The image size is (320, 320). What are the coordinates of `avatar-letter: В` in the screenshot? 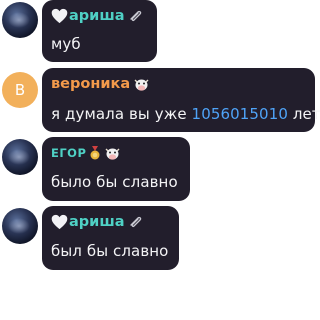 It's located at (20, 90).